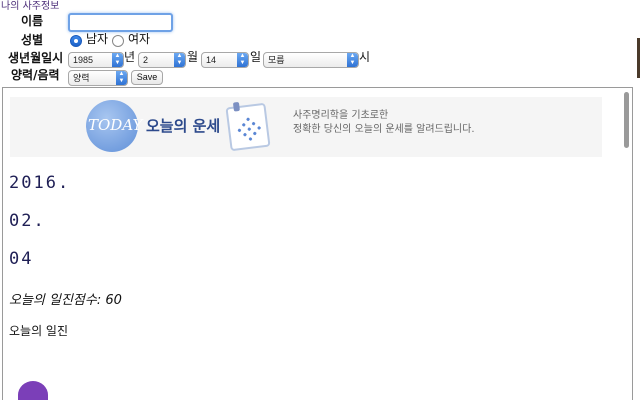 This screenshot has height=400, width=640. I want to click on calendar-type-select: 양력 ▲ ▼, so click(98, 78).